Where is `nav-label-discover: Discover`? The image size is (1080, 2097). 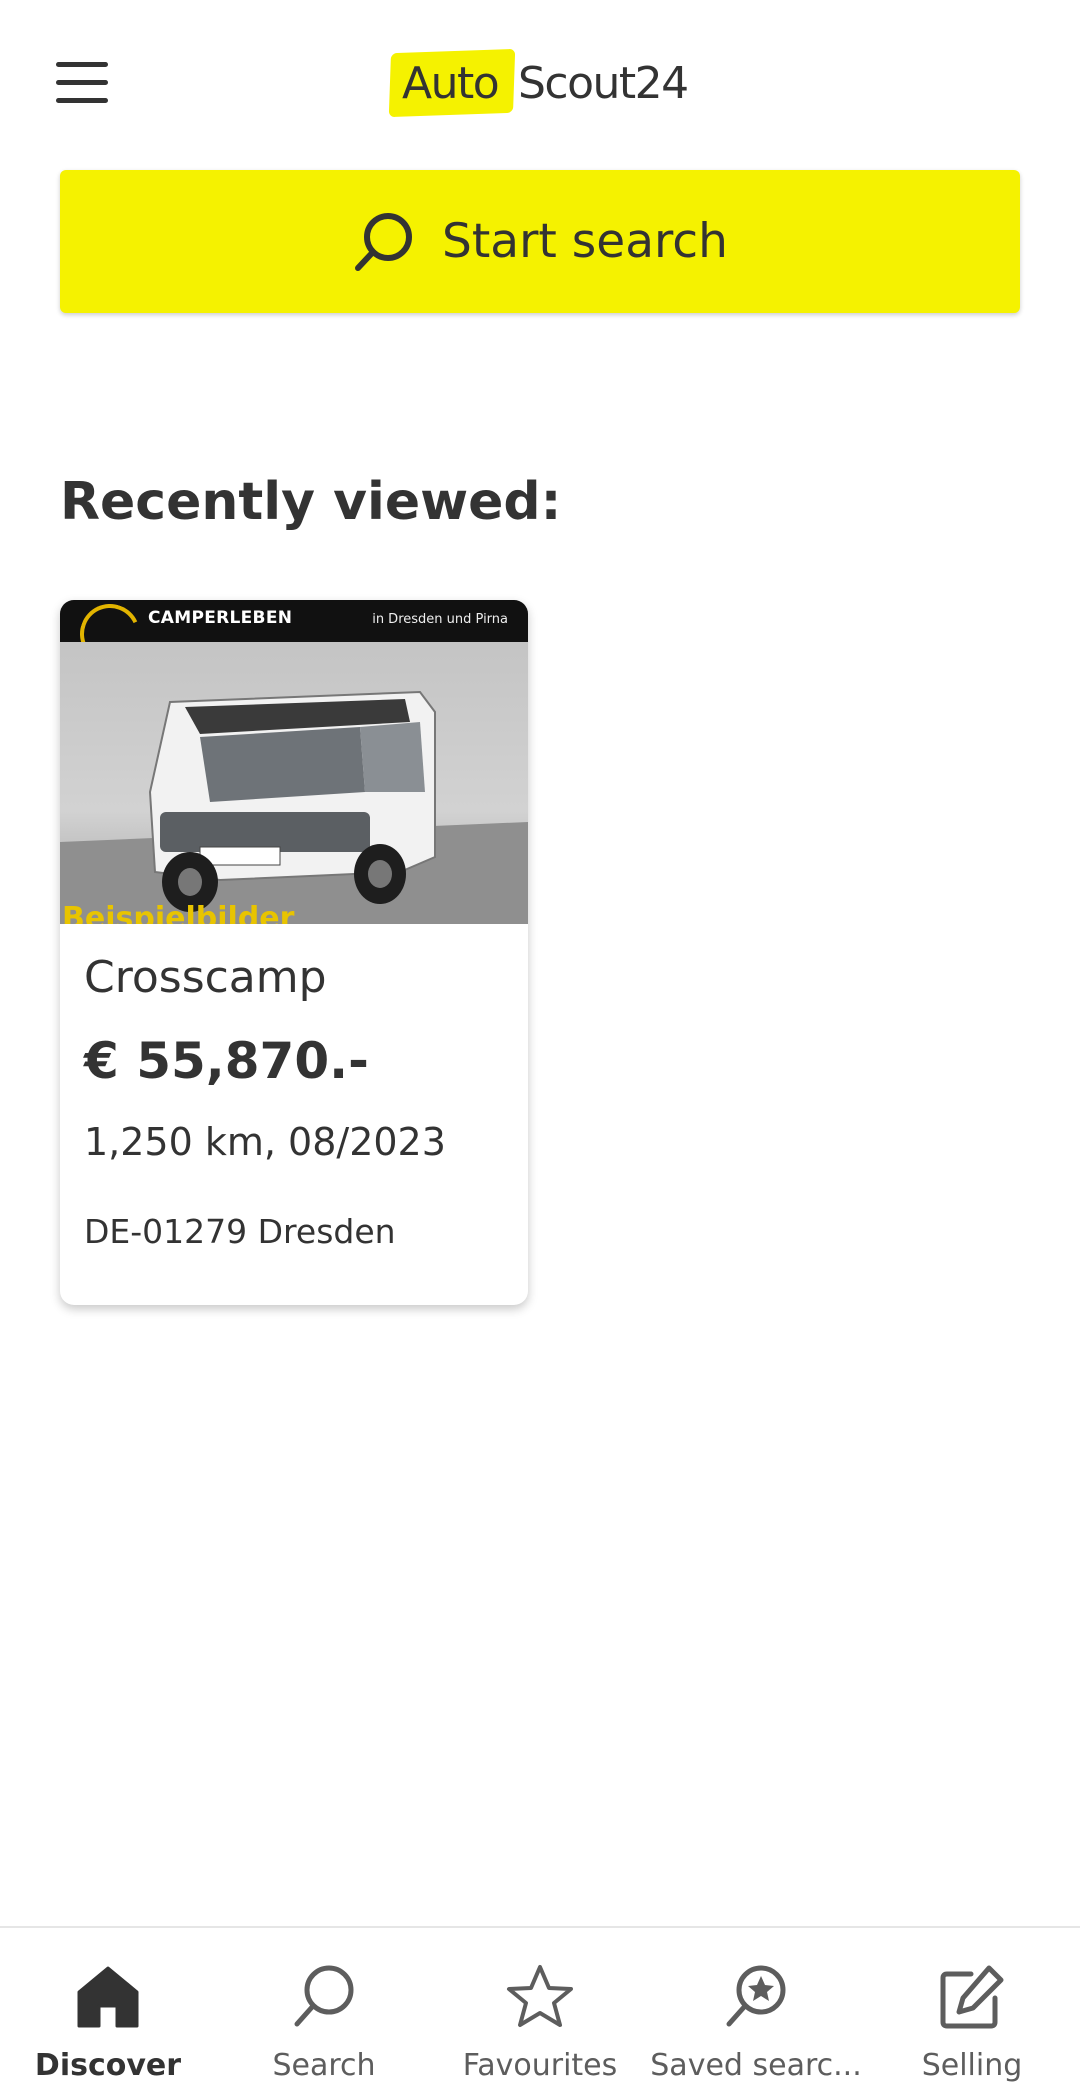
nav-label-discover: Discover is located at coordinates (108, 2065).